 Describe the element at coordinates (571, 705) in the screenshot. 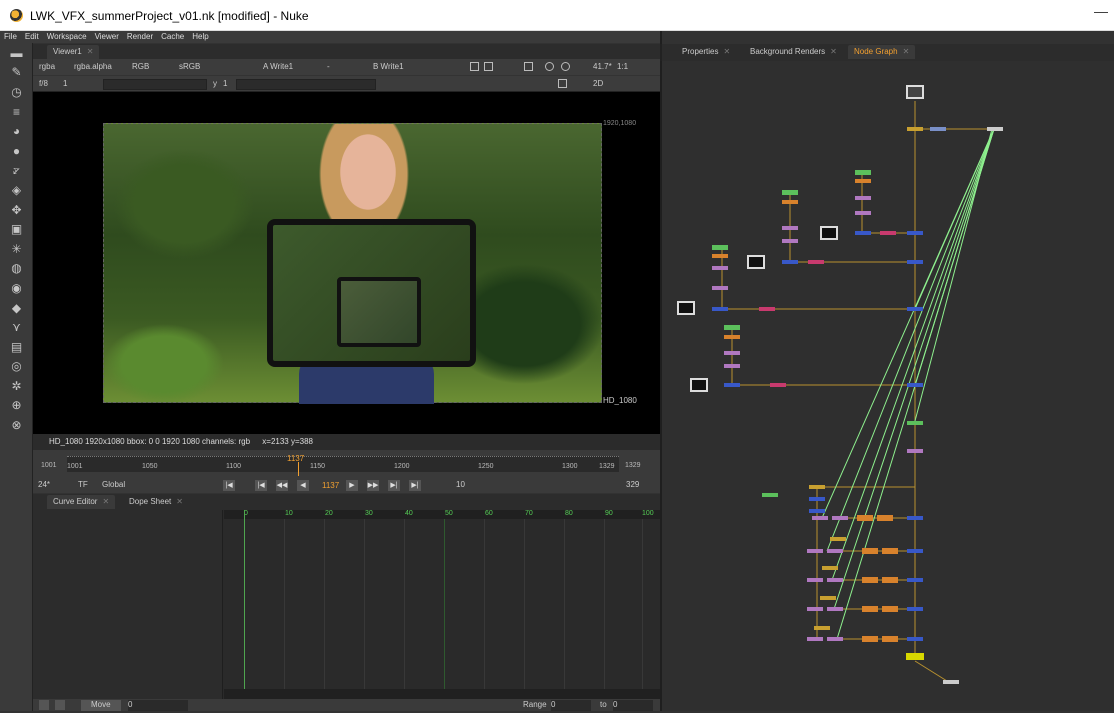

I see `range-start-field: 0` at that location.